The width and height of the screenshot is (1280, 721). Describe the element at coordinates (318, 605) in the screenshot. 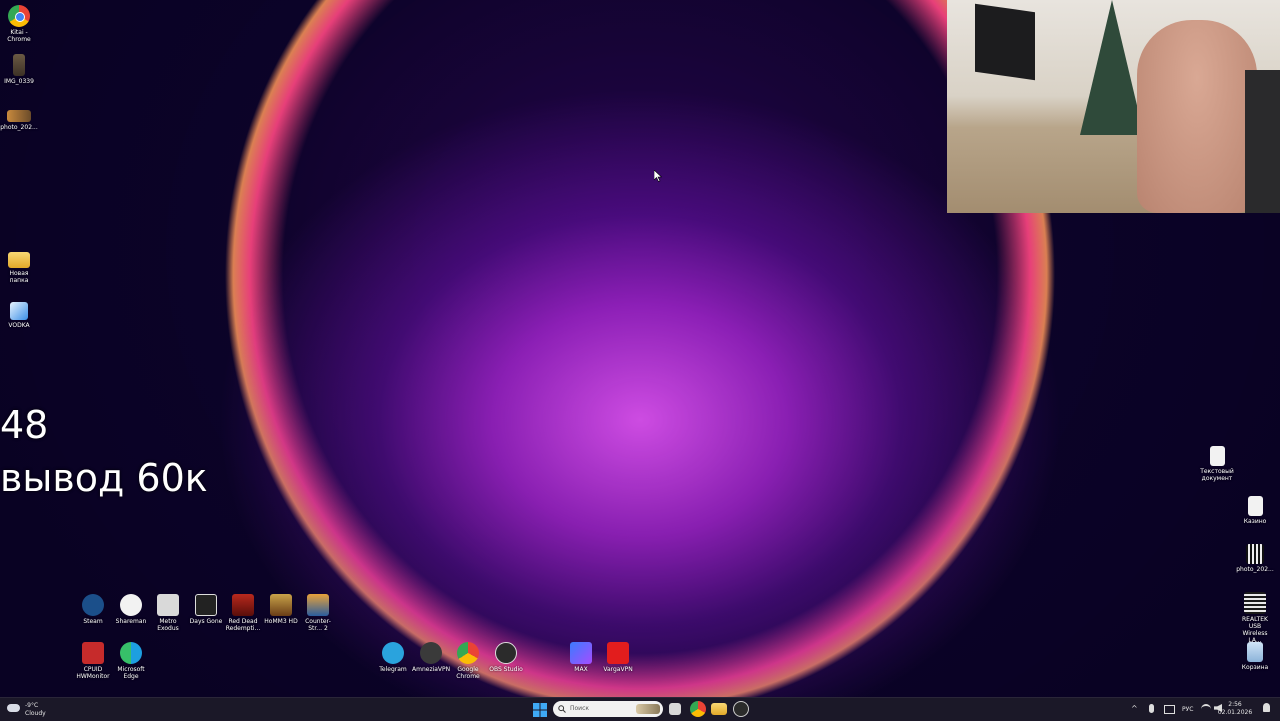

I see `counter-strike-icon` at that location.